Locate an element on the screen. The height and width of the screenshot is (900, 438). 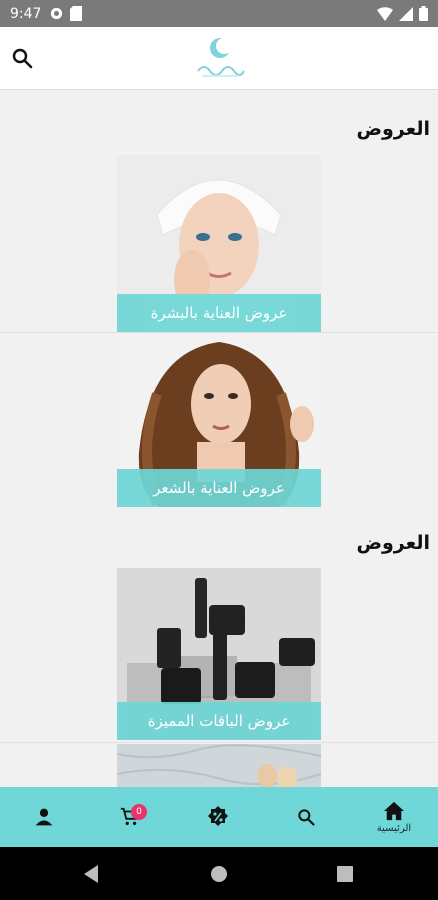
nav-home-label: الرئيسية is located at coordinates (394, 828).